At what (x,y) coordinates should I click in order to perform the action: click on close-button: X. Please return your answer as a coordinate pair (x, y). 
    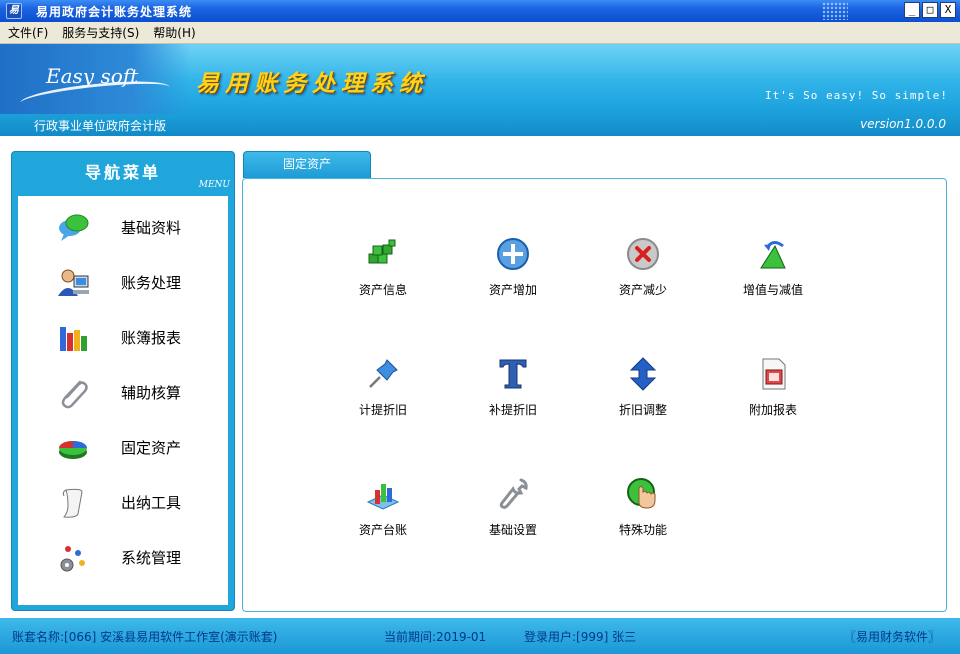
    Looking at the image, I should click on (948, 10).